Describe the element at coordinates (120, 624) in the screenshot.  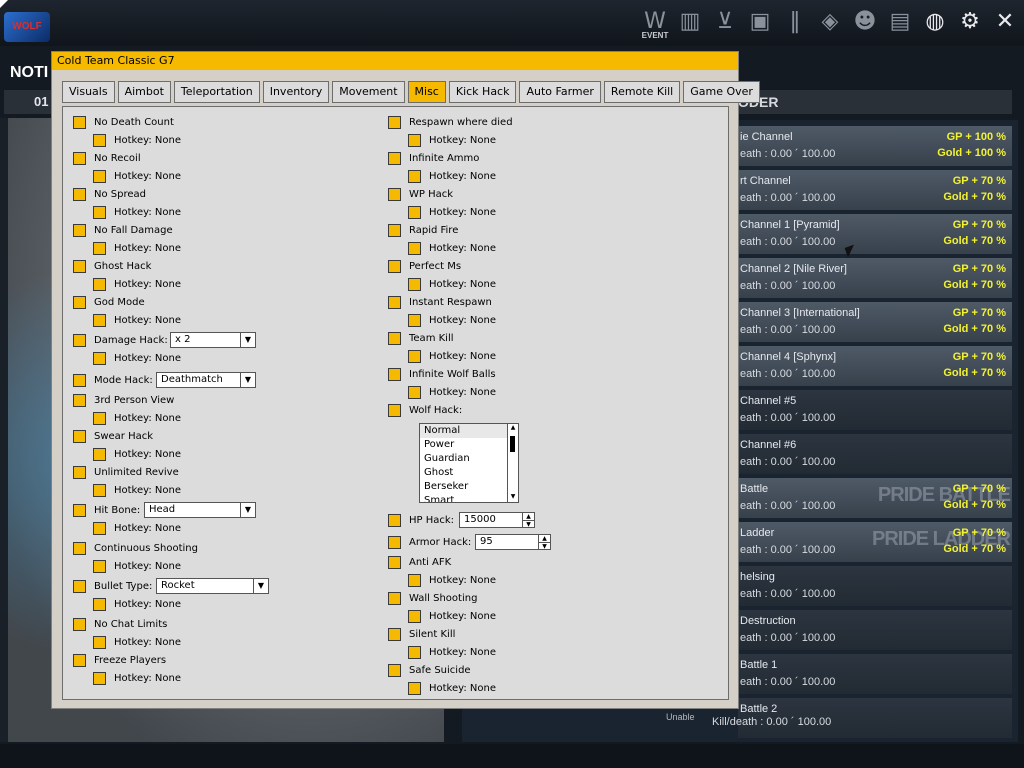
I see `option: No Chat Limits` at that location.